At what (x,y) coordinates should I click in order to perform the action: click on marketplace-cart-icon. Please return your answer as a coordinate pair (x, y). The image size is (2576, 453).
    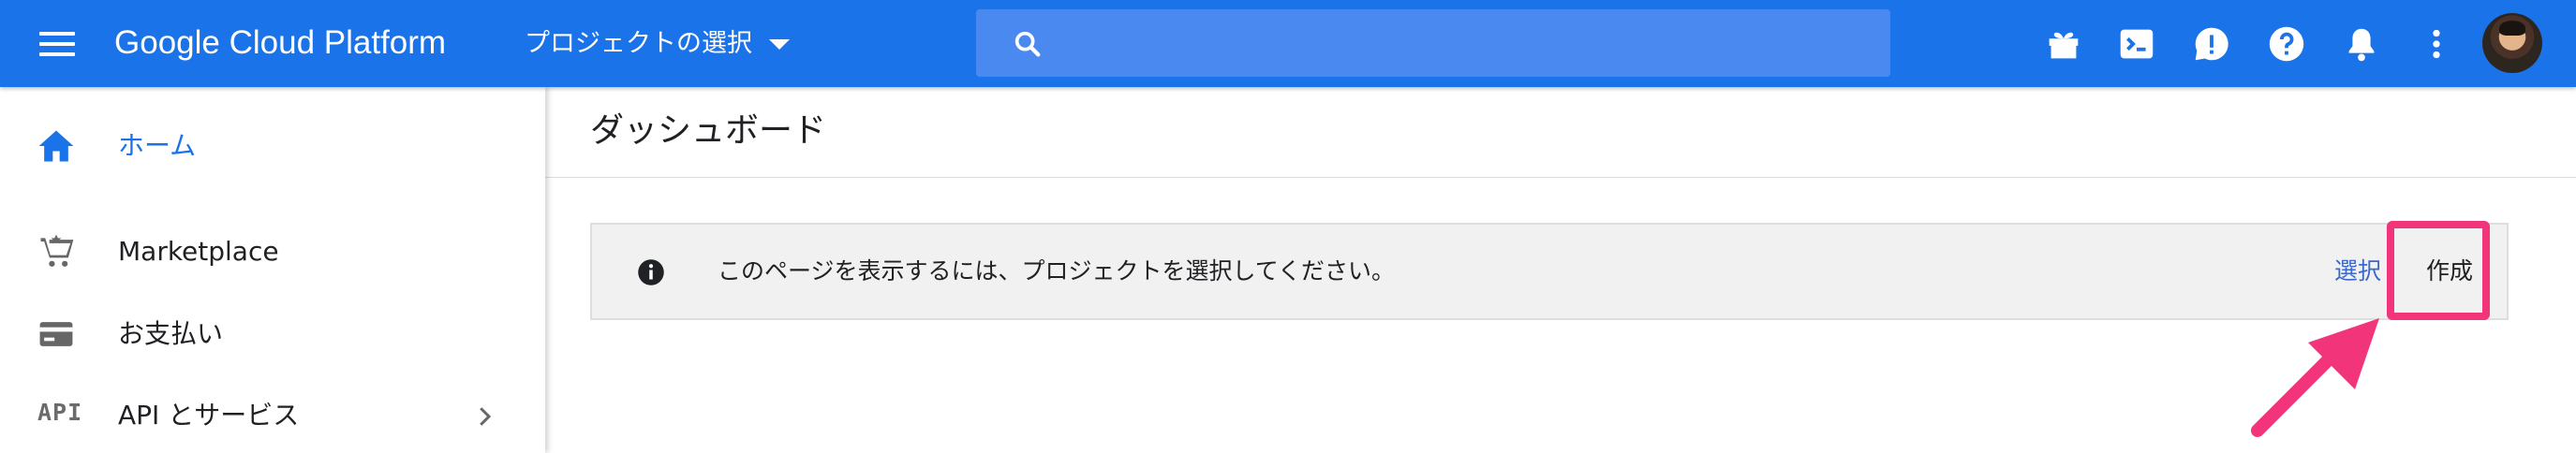
    Looking at the image, I should click on (56, 251).